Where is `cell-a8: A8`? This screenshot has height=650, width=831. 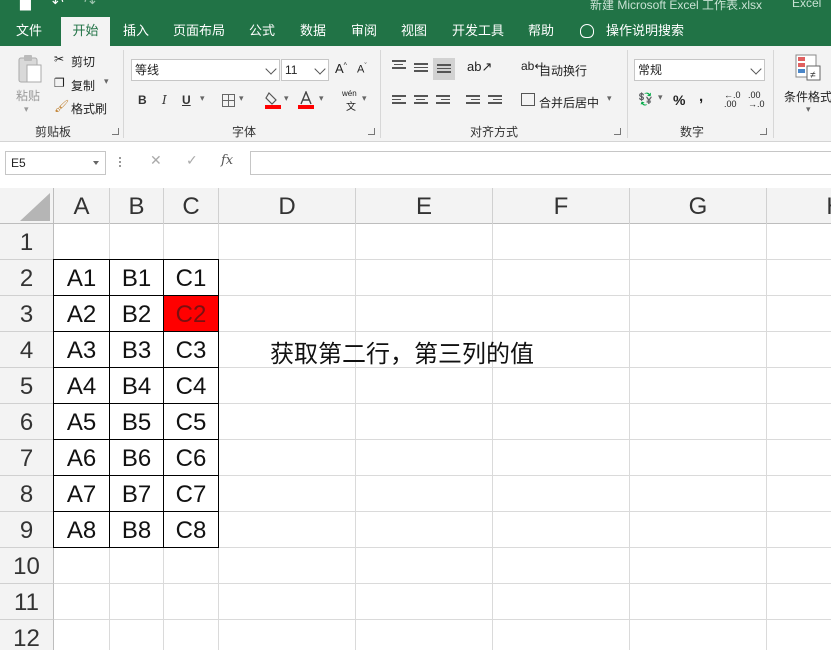 cell-a8: A8 is located at coordinates (81, 529).